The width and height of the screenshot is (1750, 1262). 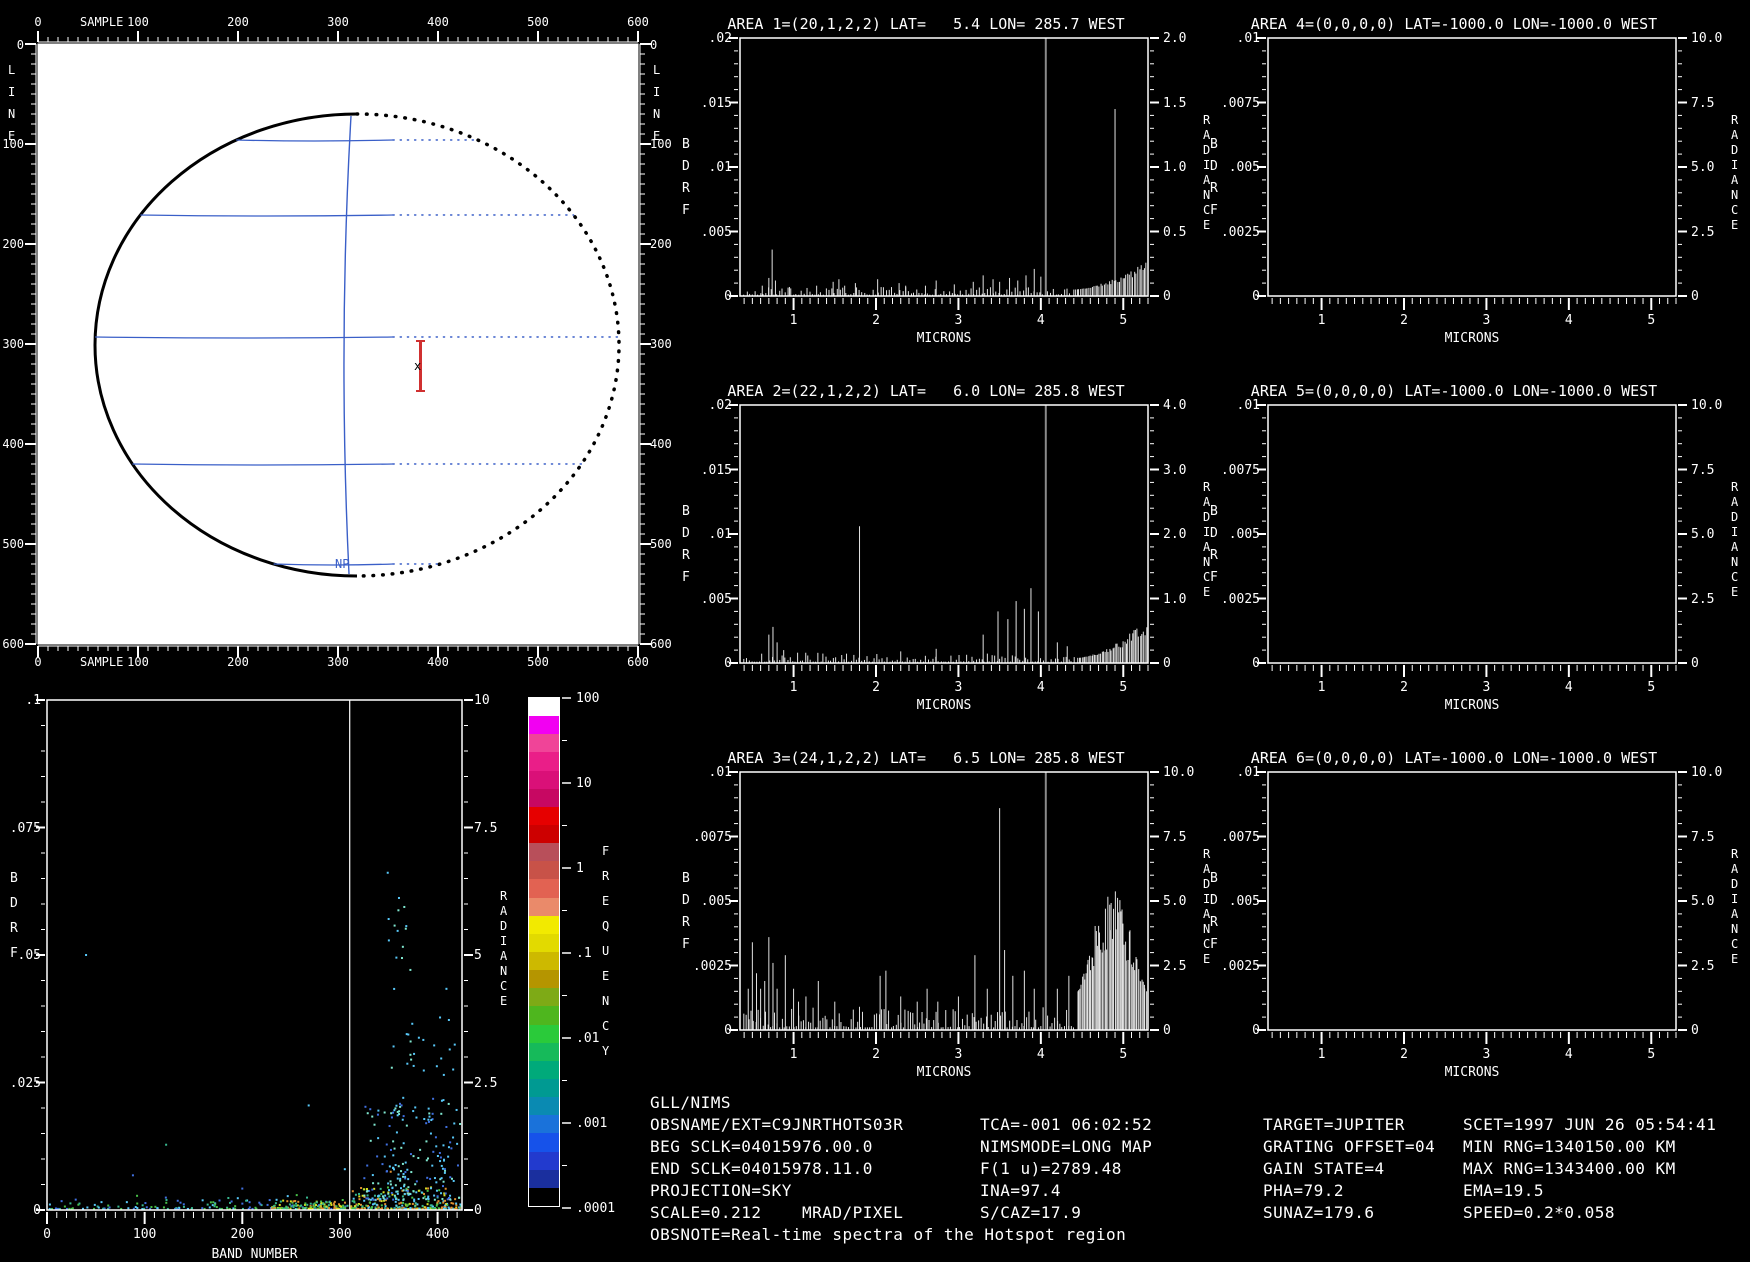 I want to click on colorbar-axis-title: F, so click(x=606, y=851).